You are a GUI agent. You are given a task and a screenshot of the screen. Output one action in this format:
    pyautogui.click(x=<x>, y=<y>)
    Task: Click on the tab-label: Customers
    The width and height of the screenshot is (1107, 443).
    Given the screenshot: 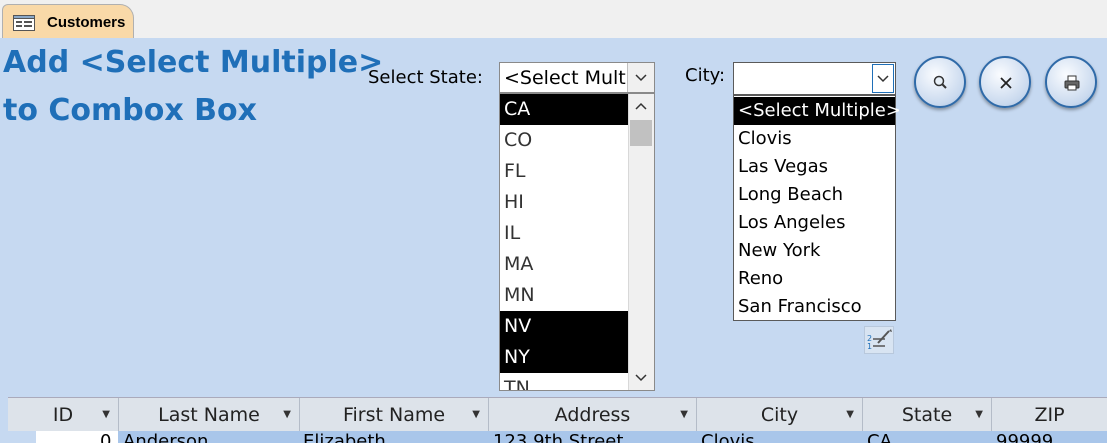 What is the action you would take?
    pyautogui.click(x=86, y=22)
    